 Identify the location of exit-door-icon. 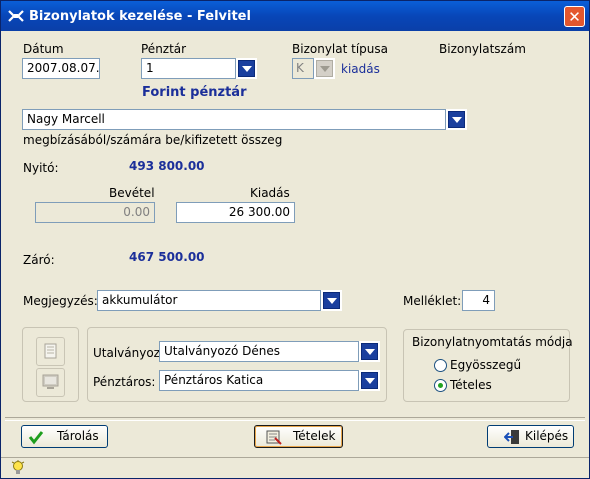
(511, 437).